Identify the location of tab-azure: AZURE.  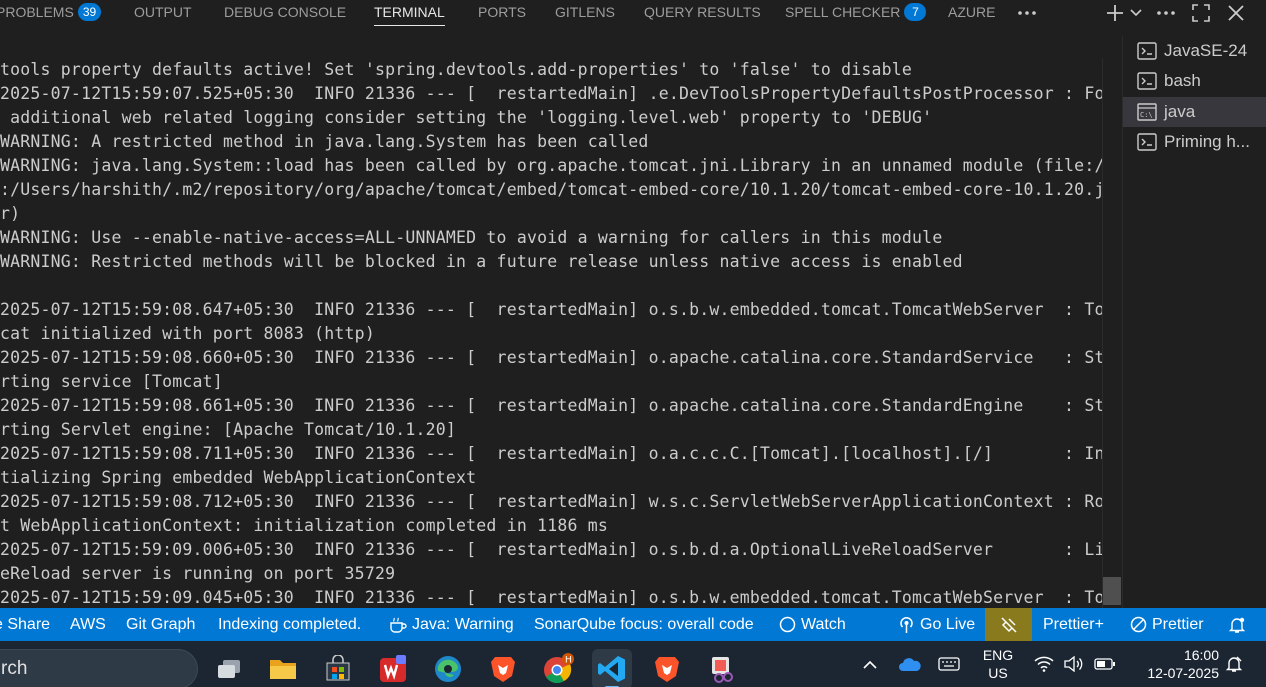
(971, 13).